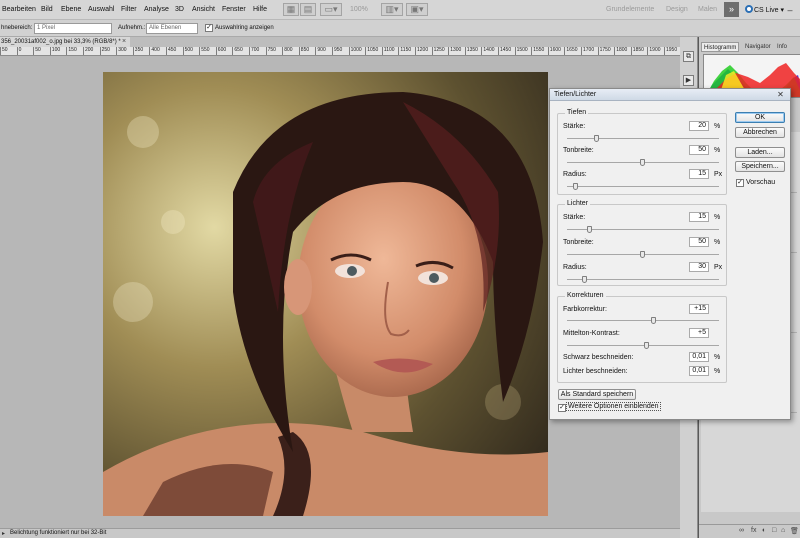  I want to click on sample-size-select: 1 Pixel, so click(73, 28).